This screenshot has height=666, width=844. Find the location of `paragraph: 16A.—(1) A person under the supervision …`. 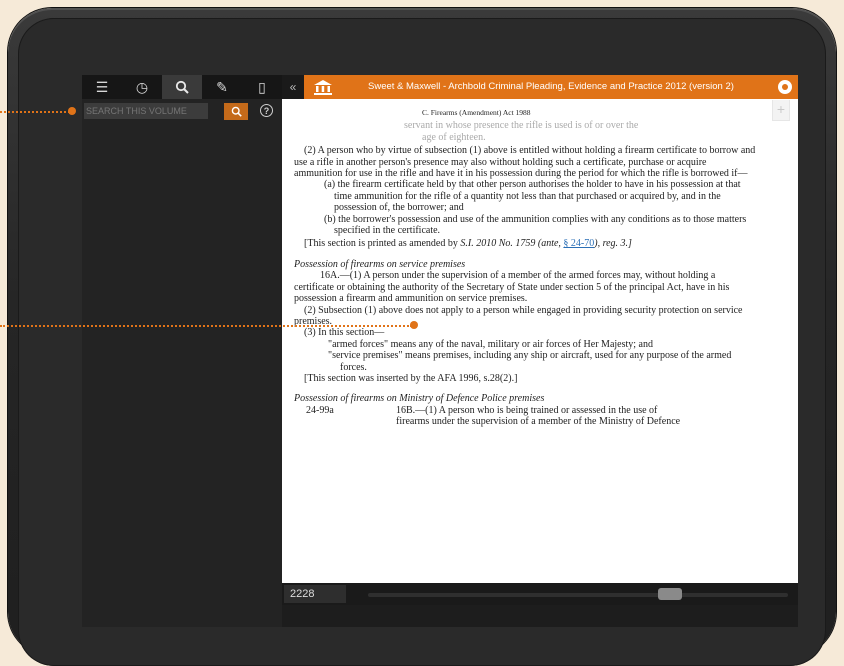

paragraph: 16A.—(1) A person under the supervision … is located at coordinates (512, 287).